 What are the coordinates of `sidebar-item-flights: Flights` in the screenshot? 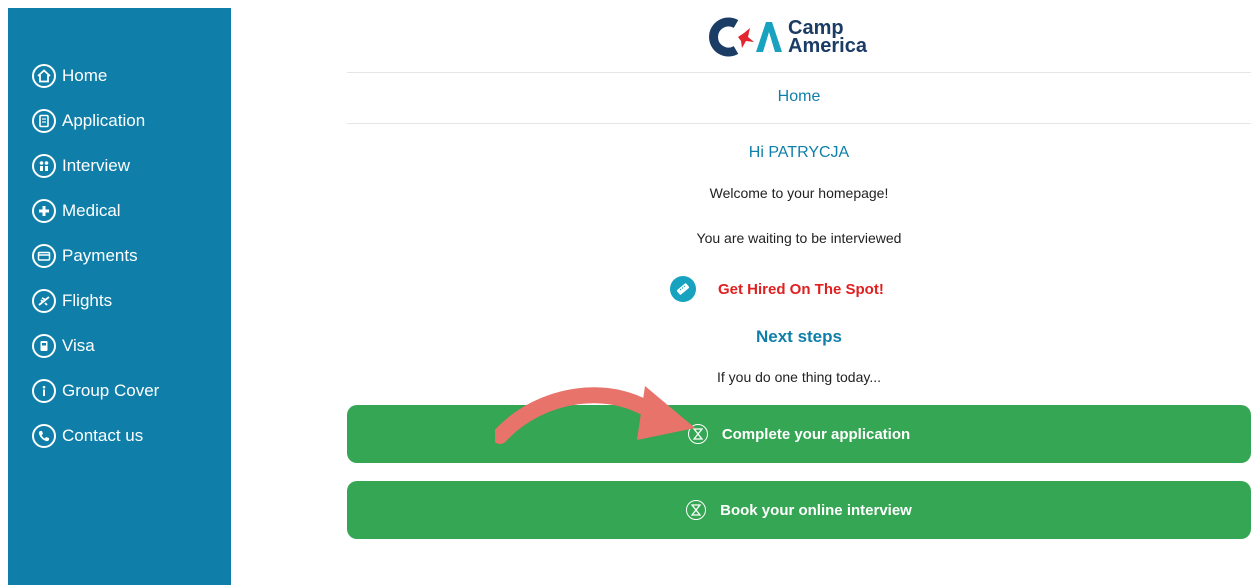 It's located at (72, 301).